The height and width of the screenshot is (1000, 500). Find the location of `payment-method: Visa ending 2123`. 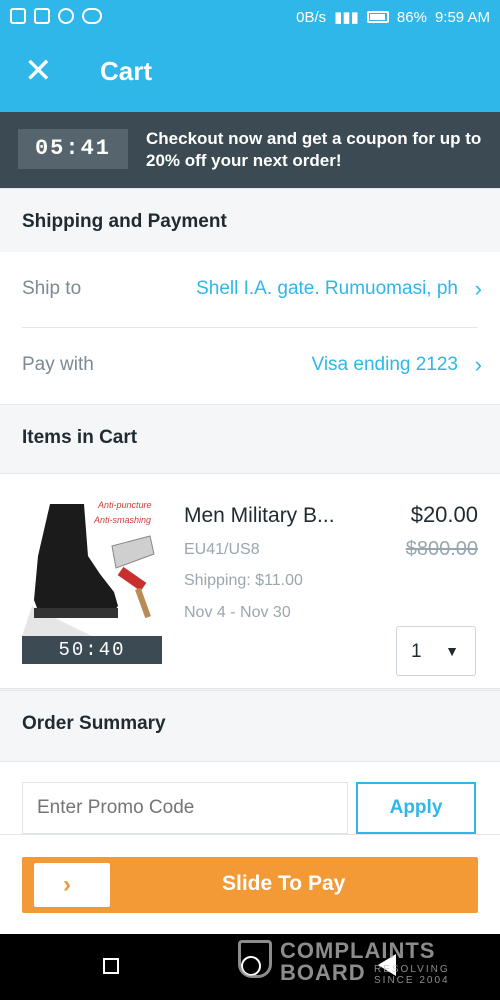

payment-method: Visa ending 2123 is located at coordinates (385, 364).